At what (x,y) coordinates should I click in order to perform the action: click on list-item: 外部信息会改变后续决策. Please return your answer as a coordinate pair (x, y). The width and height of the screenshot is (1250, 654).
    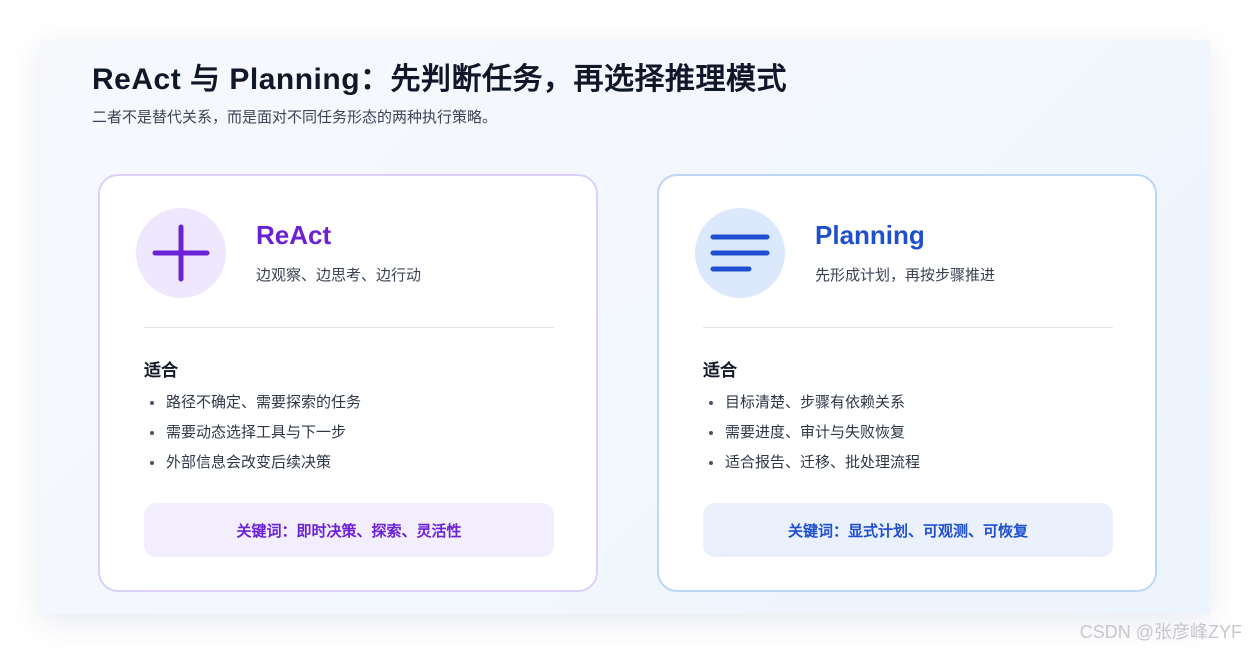
    Looking at the image, I should click on (252, 463).